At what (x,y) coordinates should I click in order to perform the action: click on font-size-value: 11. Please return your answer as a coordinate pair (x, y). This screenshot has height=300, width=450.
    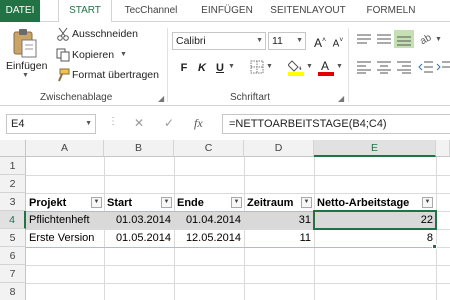
    Looking at the image, I should click on (277, 41).